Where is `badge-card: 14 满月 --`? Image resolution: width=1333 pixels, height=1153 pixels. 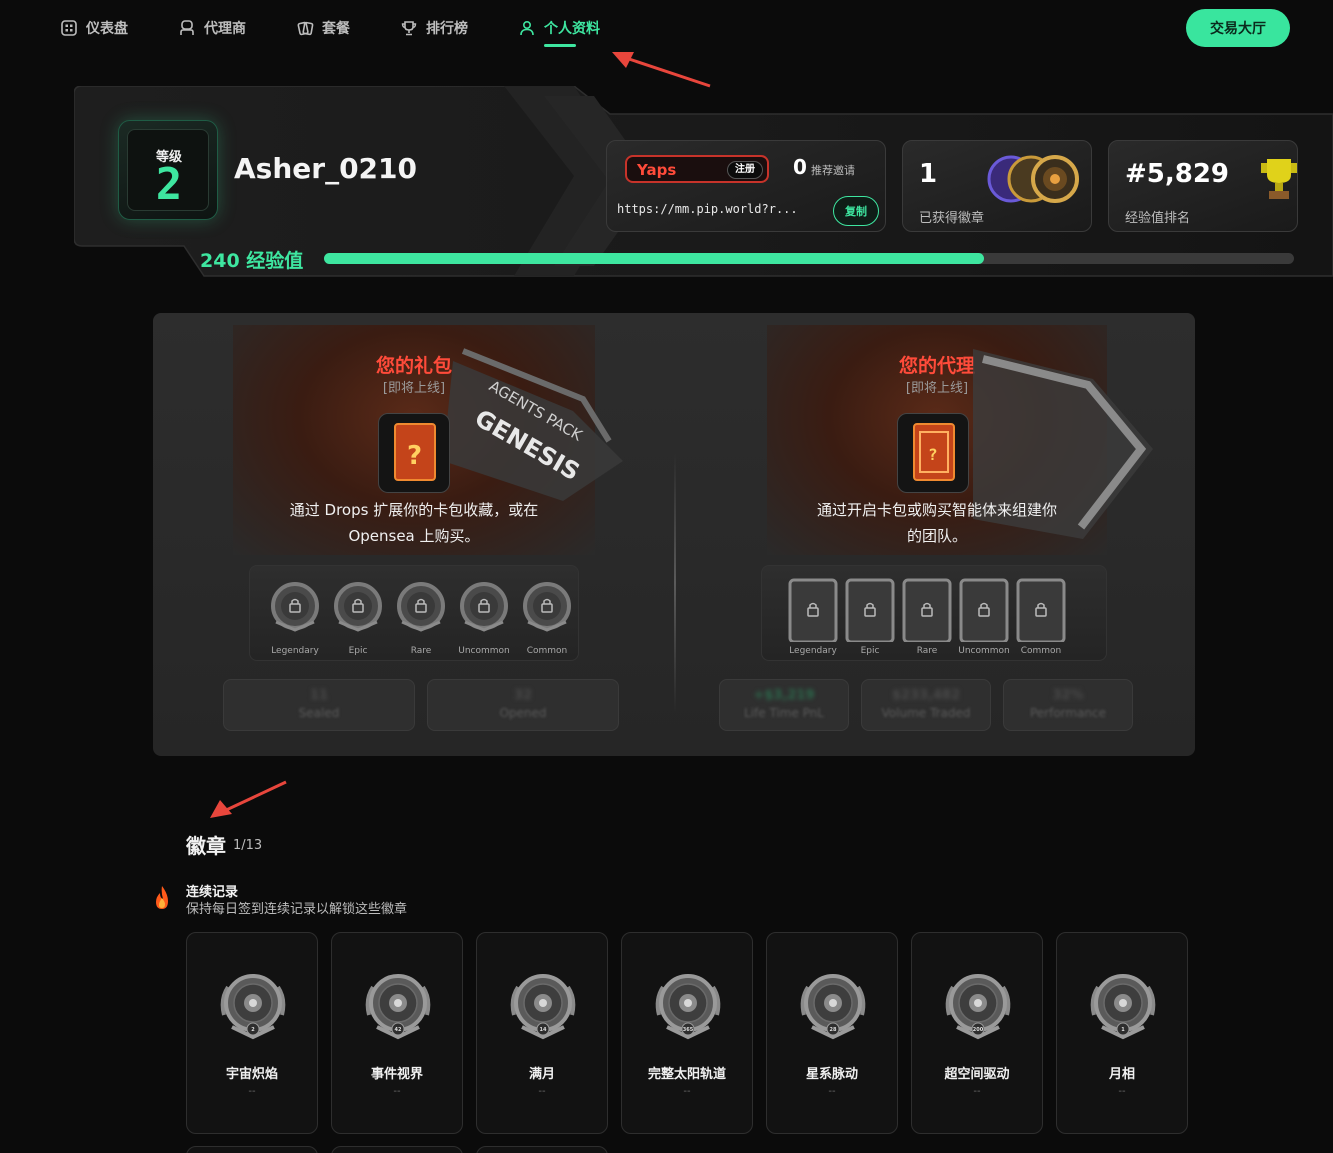 badge-card: 14 满月 -- is located at coordinates (542, 1033).